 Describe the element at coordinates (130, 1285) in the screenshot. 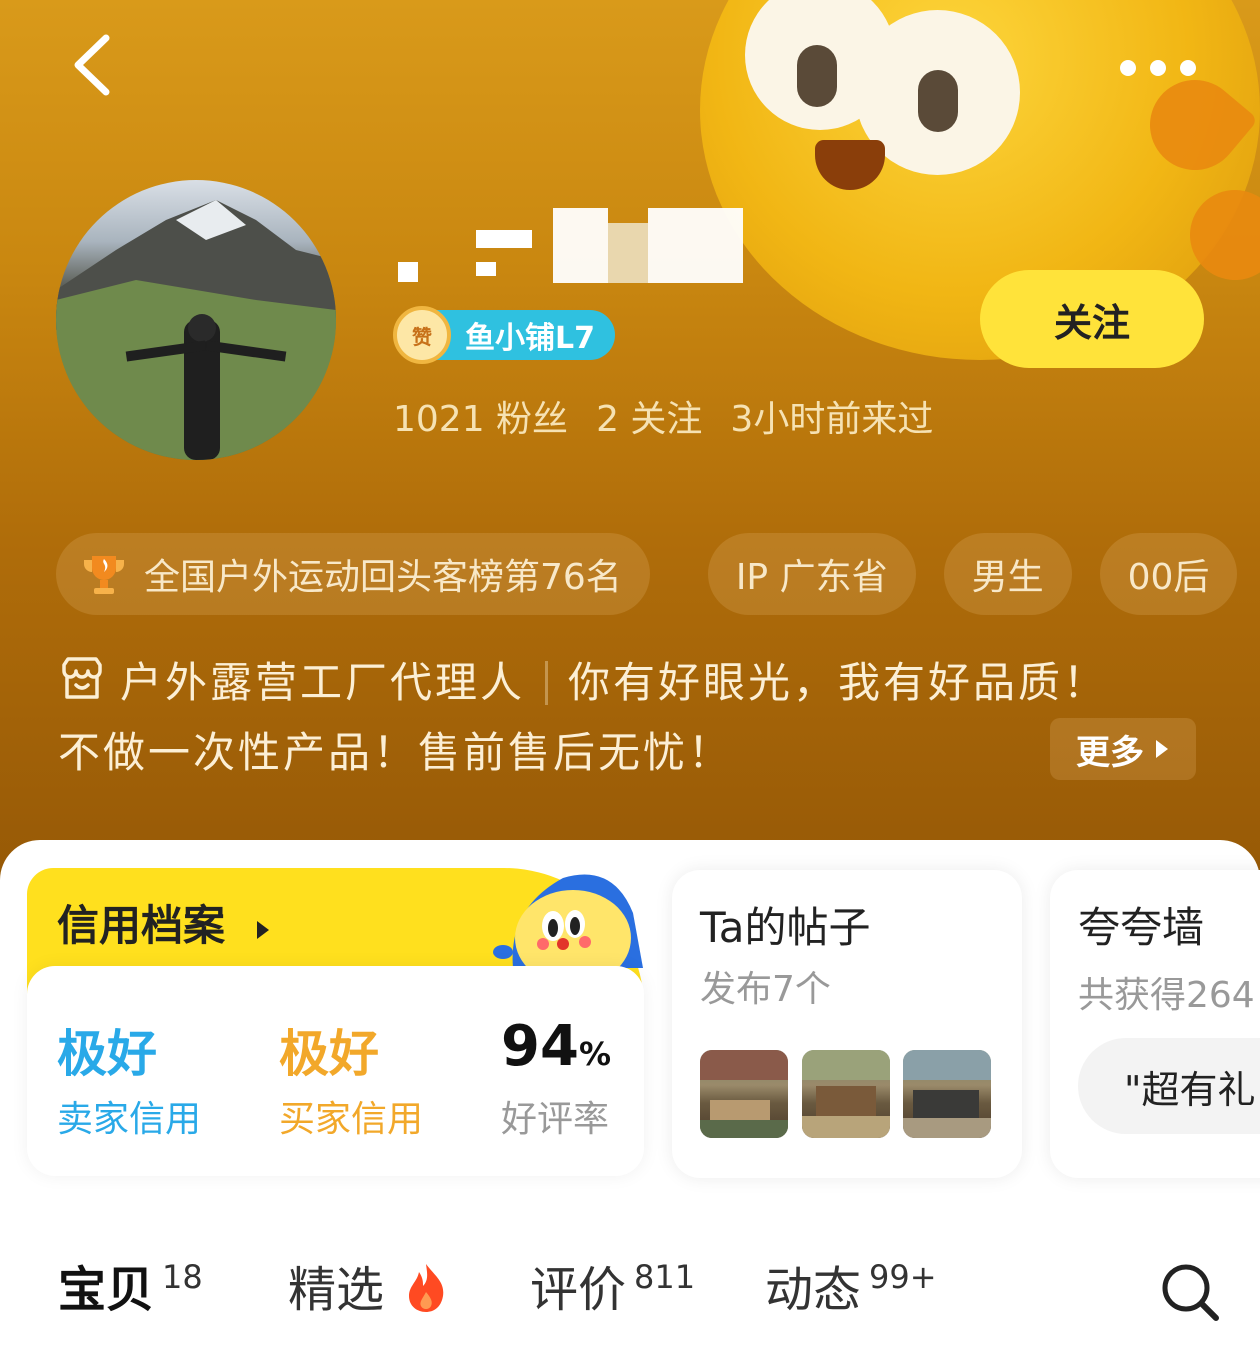

I see `tab-items: 宝贝 18` at that location.